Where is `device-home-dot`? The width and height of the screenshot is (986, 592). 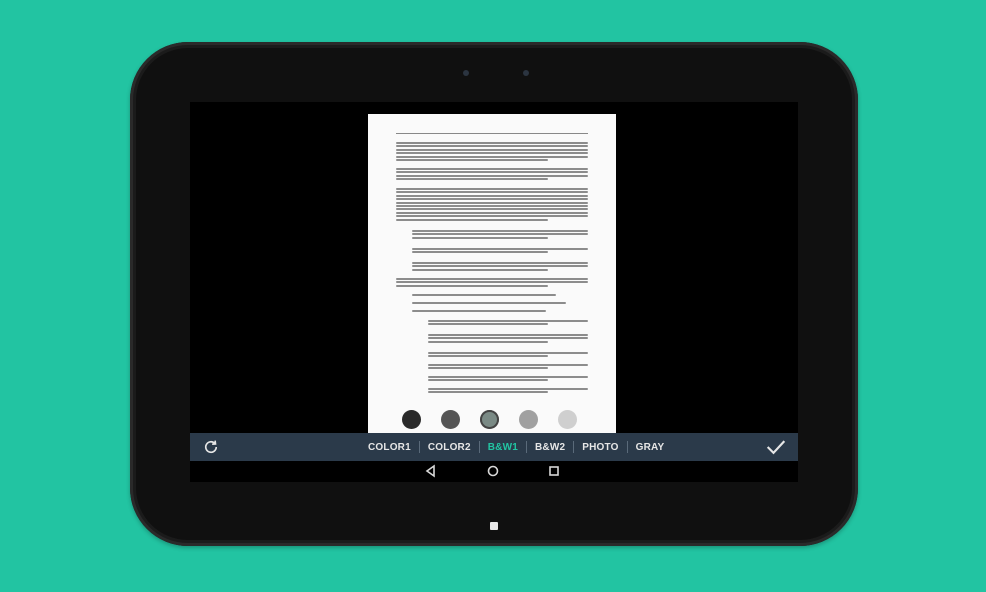
device-home-dot is located at coordinates (494, 526).